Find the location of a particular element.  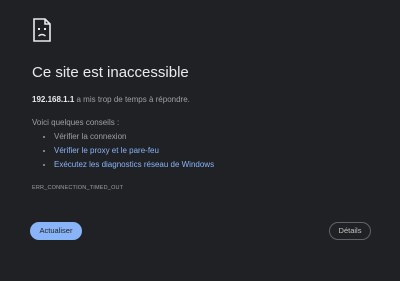

tip-check-connection: Vérifier la connexion is located at coordinates (213, 137).